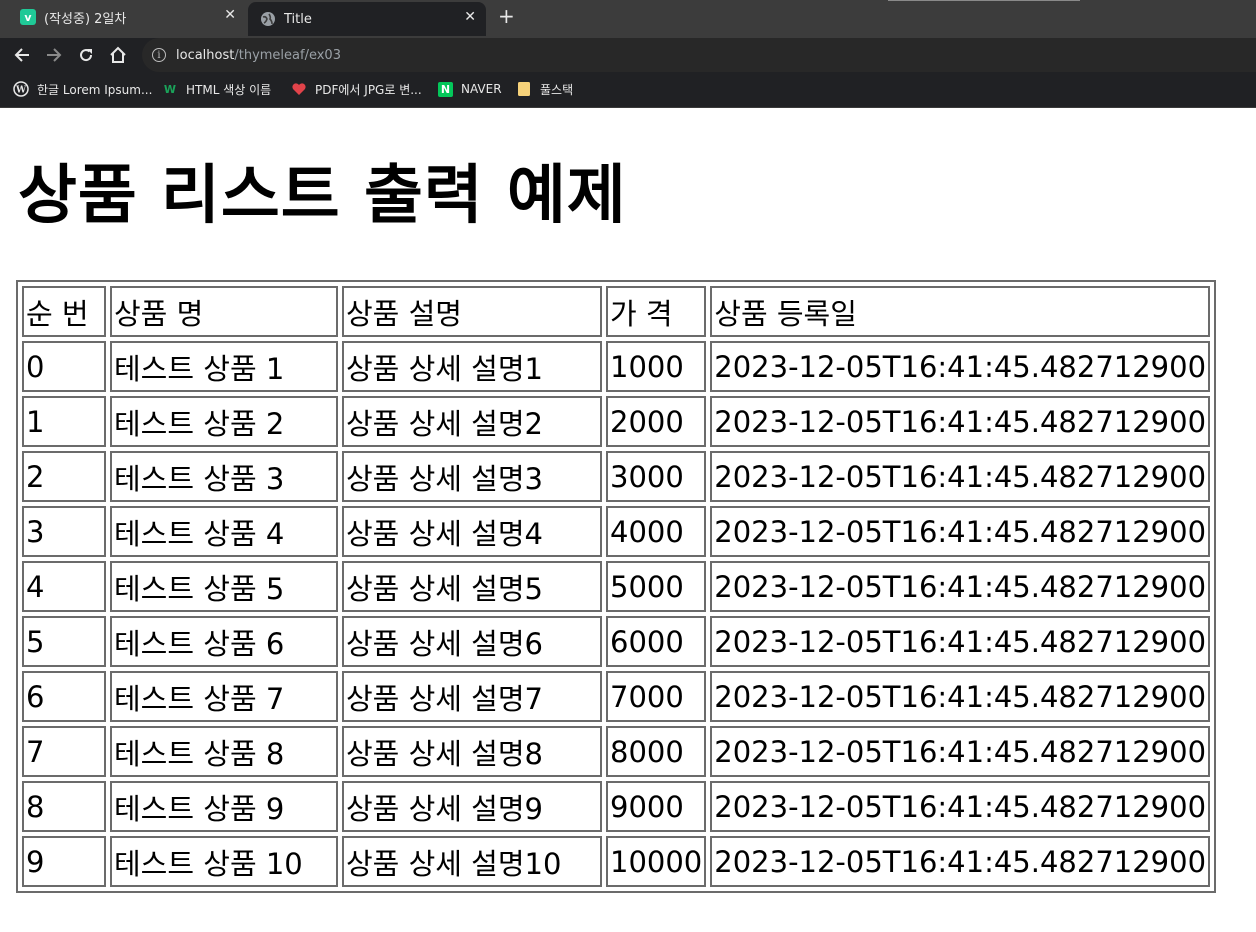 The height and width of the screenshot is (932, 1256). I want to click on header-cell: 순 번, so click(64, 311).